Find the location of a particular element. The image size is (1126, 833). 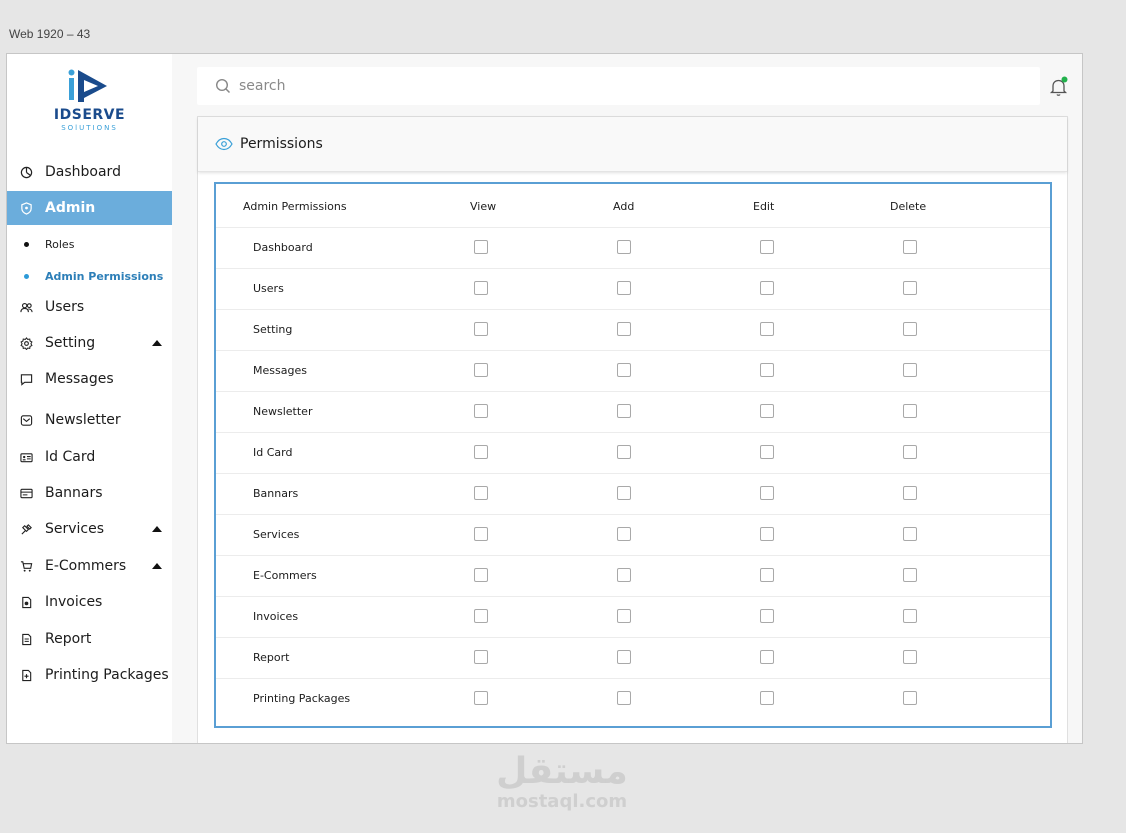

table-row: Id Card is located at coordinates (633, 453).